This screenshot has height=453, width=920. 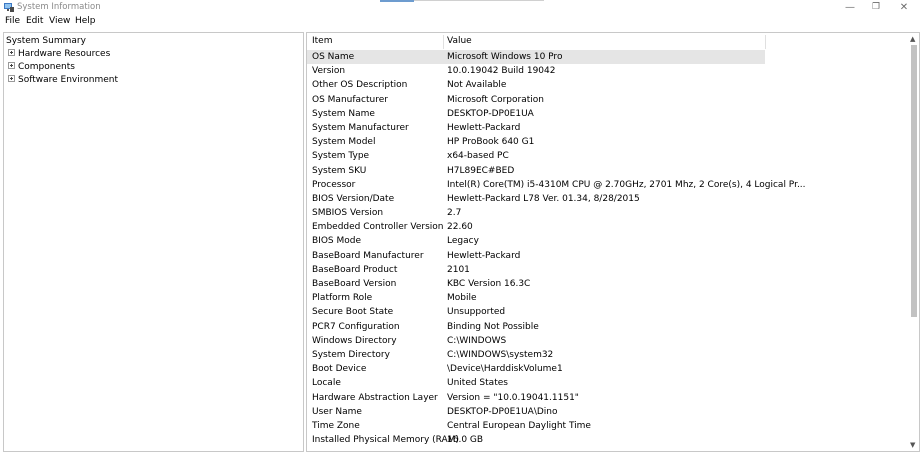 What do you see at coordinates (354, 284) in the screenshot?
I see `cell-item: BaseBoard Version` at bounding box center [354, 284].